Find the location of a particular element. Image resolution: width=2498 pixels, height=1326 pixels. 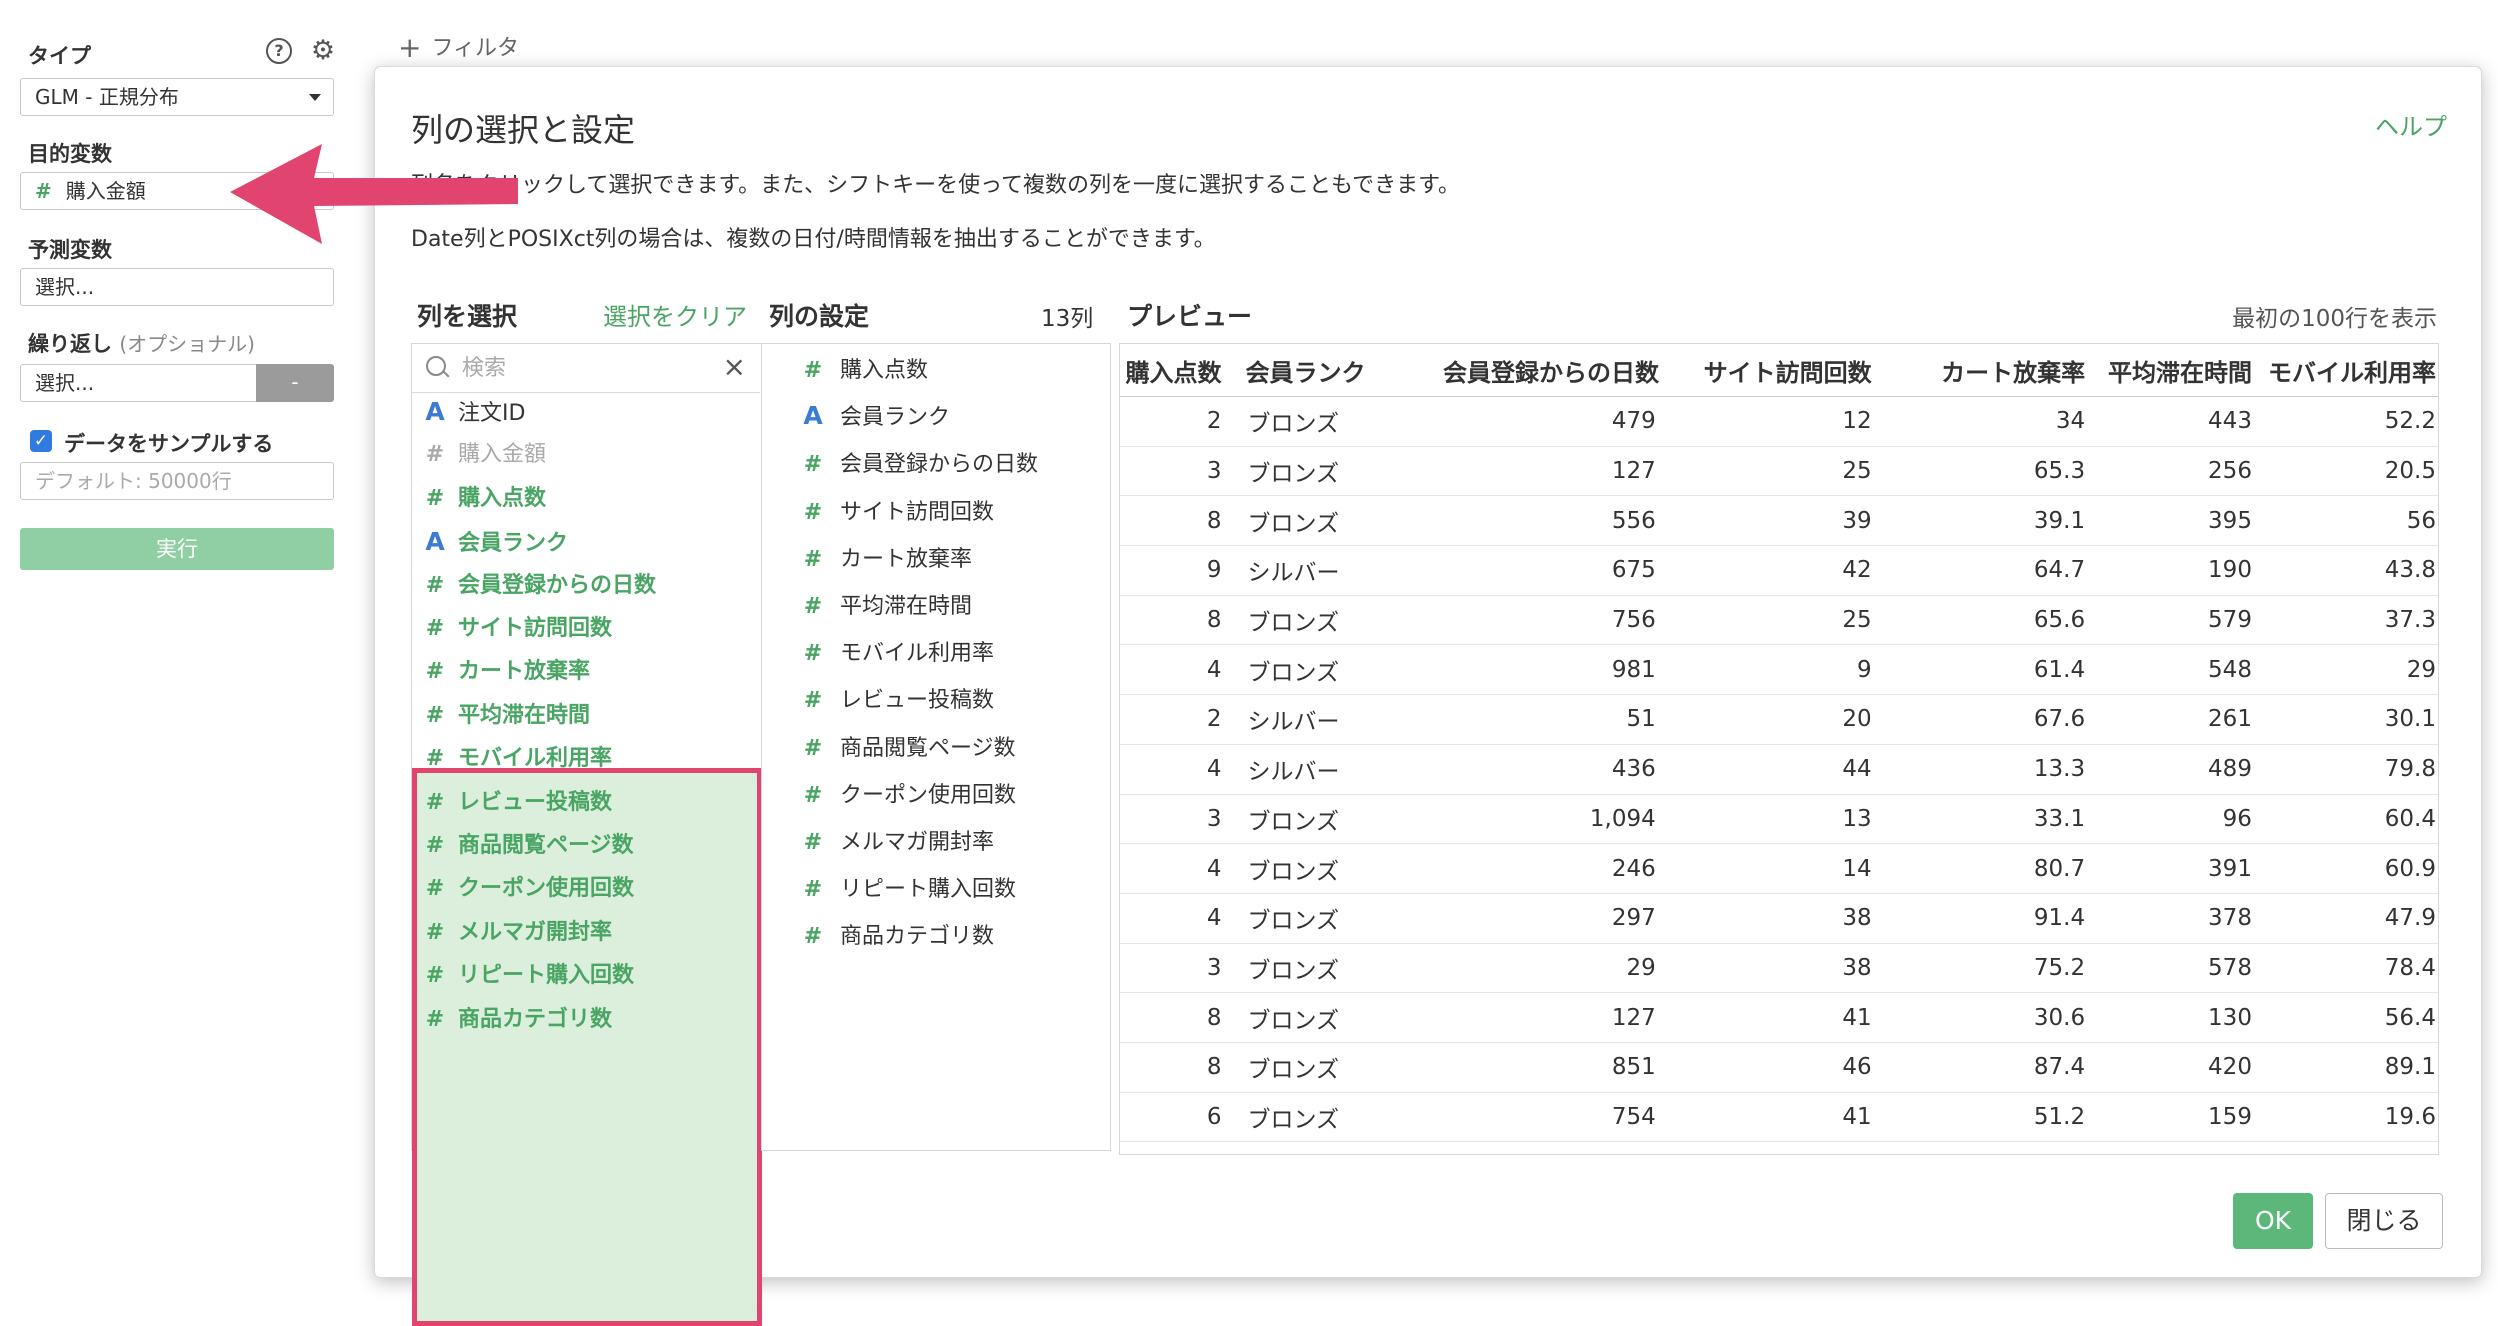

column-settings-header: 列の設定 is located at coordinates (819, 316).